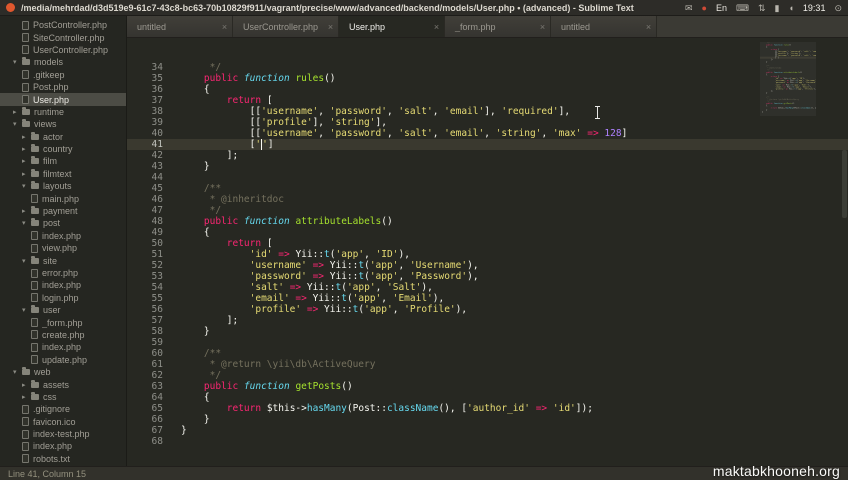  What do you see at coordinates (487, 144) in the screenshot?
I see `code-line: 41 ['']` at bounding box center [487, 144].